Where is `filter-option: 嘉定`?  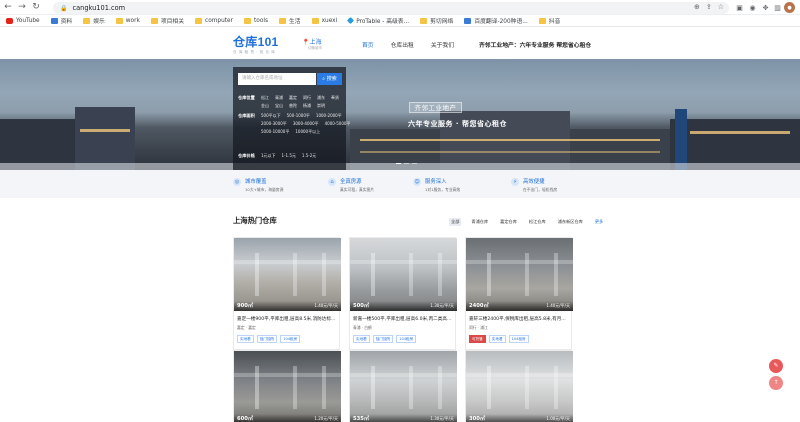 filter-option: 嘉定 is located at coordinates (293, 98).